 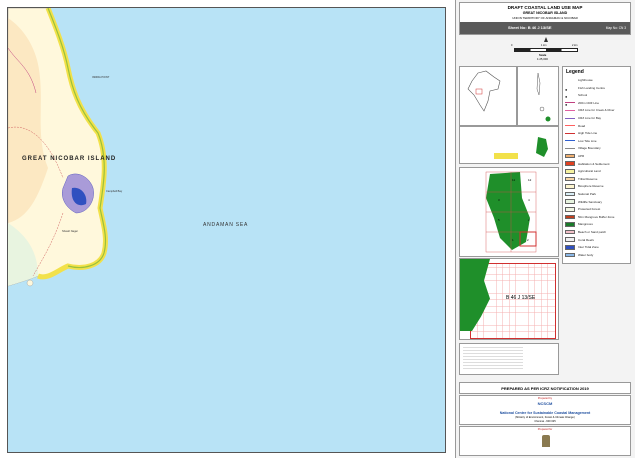 I want to click on legend-item: Agricultural Land, so click(x=583, y=171).